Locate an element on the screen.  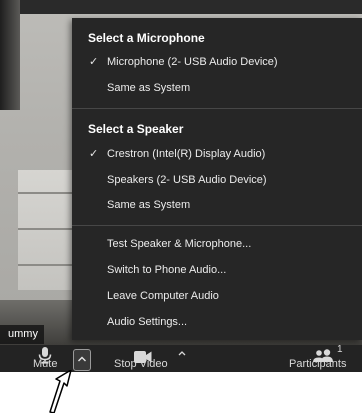
audio-options-button is located at coordinates (82, 360).